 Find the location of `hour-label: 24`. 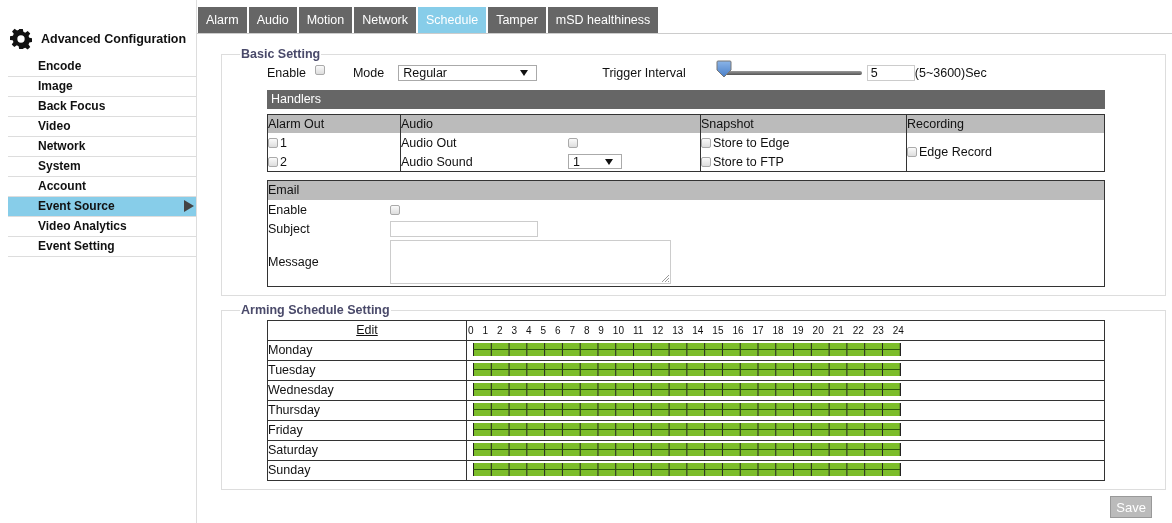

hour-label: 24 is located at coordinates (898, 330).